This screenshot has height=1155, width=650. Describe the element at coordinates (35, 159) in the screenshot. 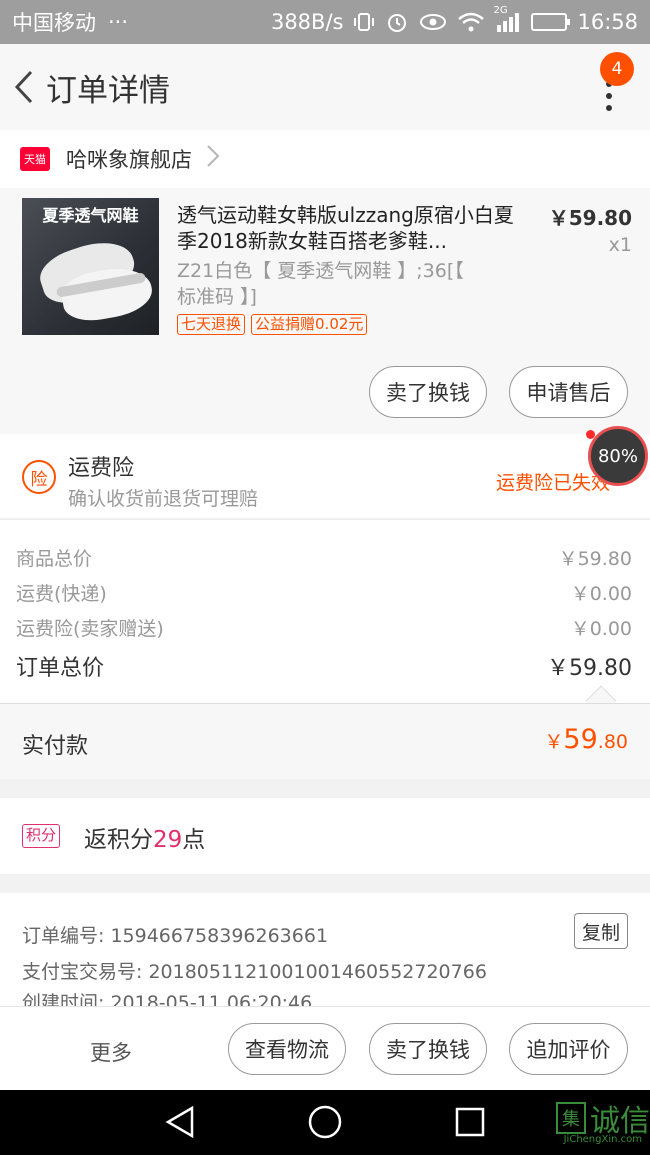

I see `tmall-icon: 天猫` at that location.